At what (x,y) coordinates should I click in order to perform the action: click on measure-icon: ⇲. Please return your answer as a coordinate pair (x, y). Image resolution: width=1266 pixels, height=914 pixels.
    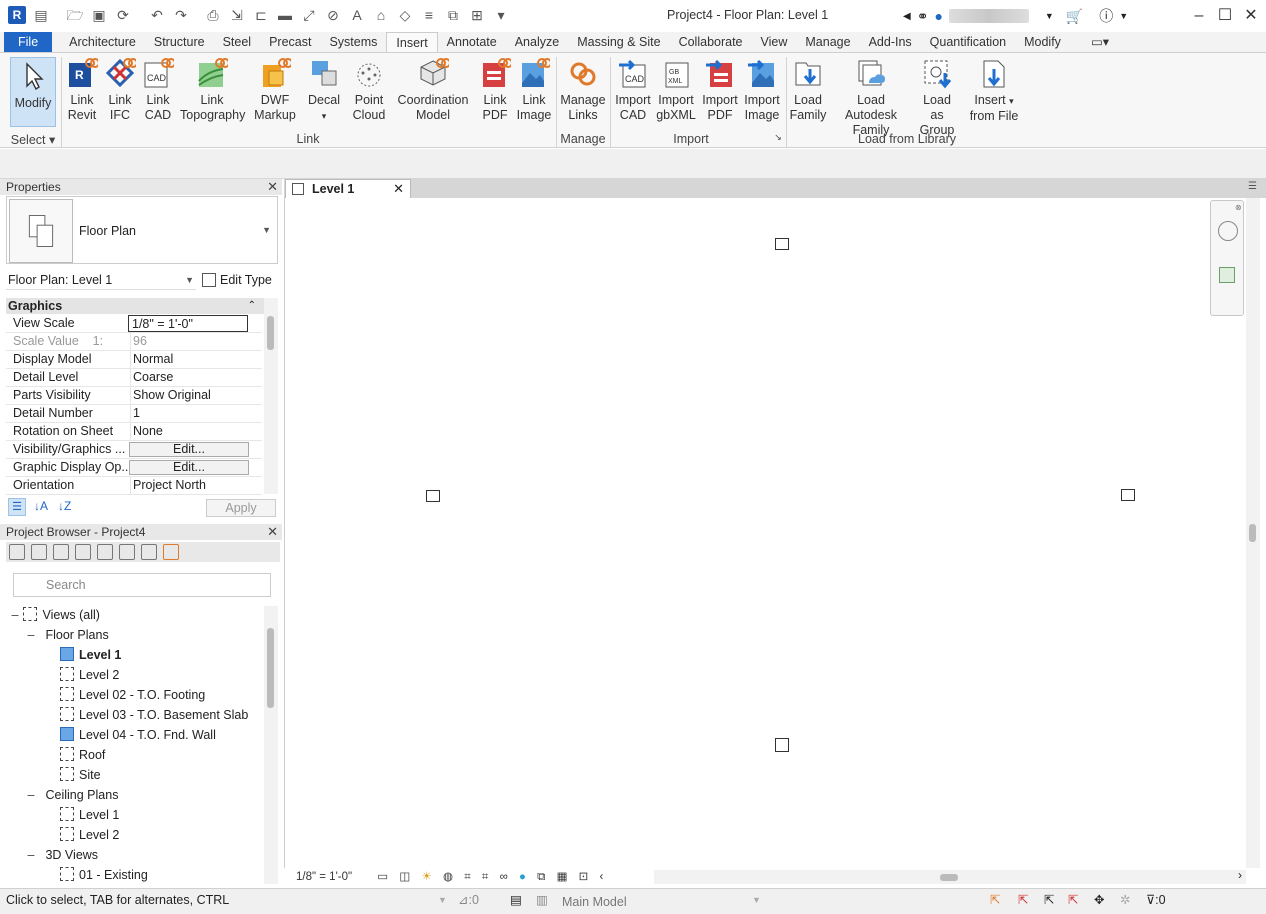
    Looking at the image, I should click on (237, 15).